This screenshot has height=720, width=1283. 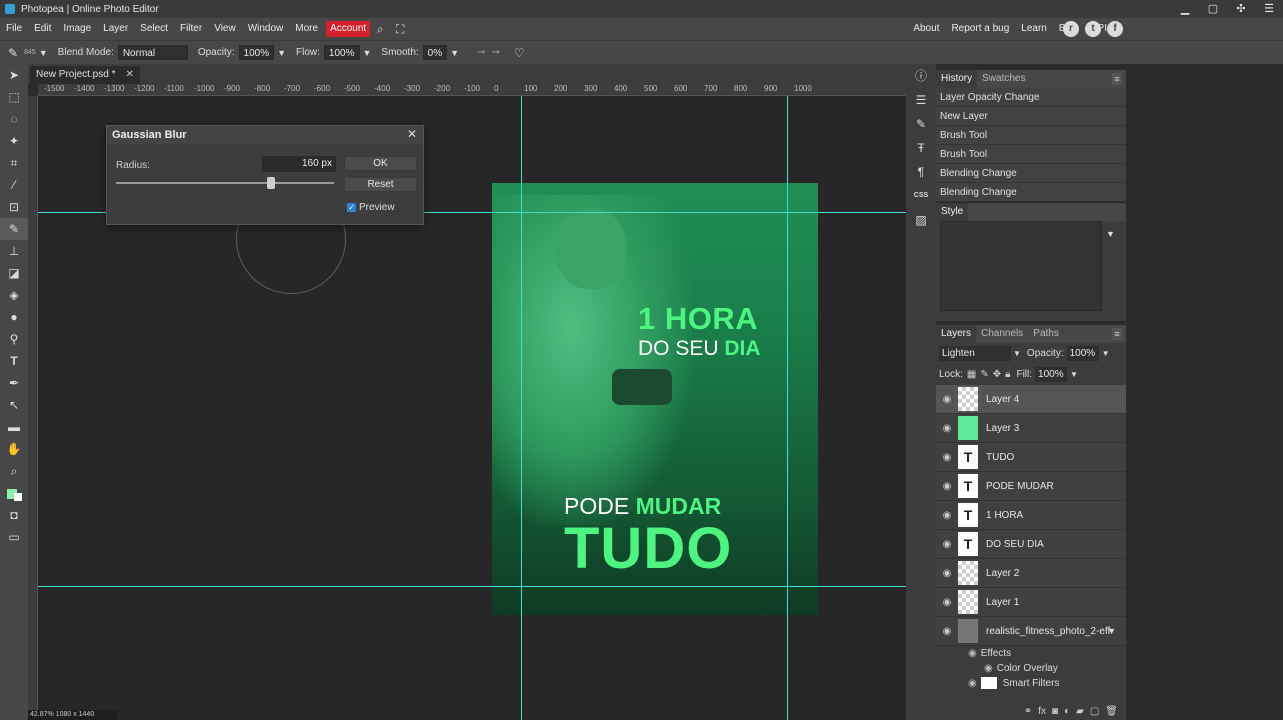 What do you see at coordinates (1031, 602) in the screenshot?
I see `layer-row-layer-1: ◉ Layer 1` at bounding box center [1031, 602].